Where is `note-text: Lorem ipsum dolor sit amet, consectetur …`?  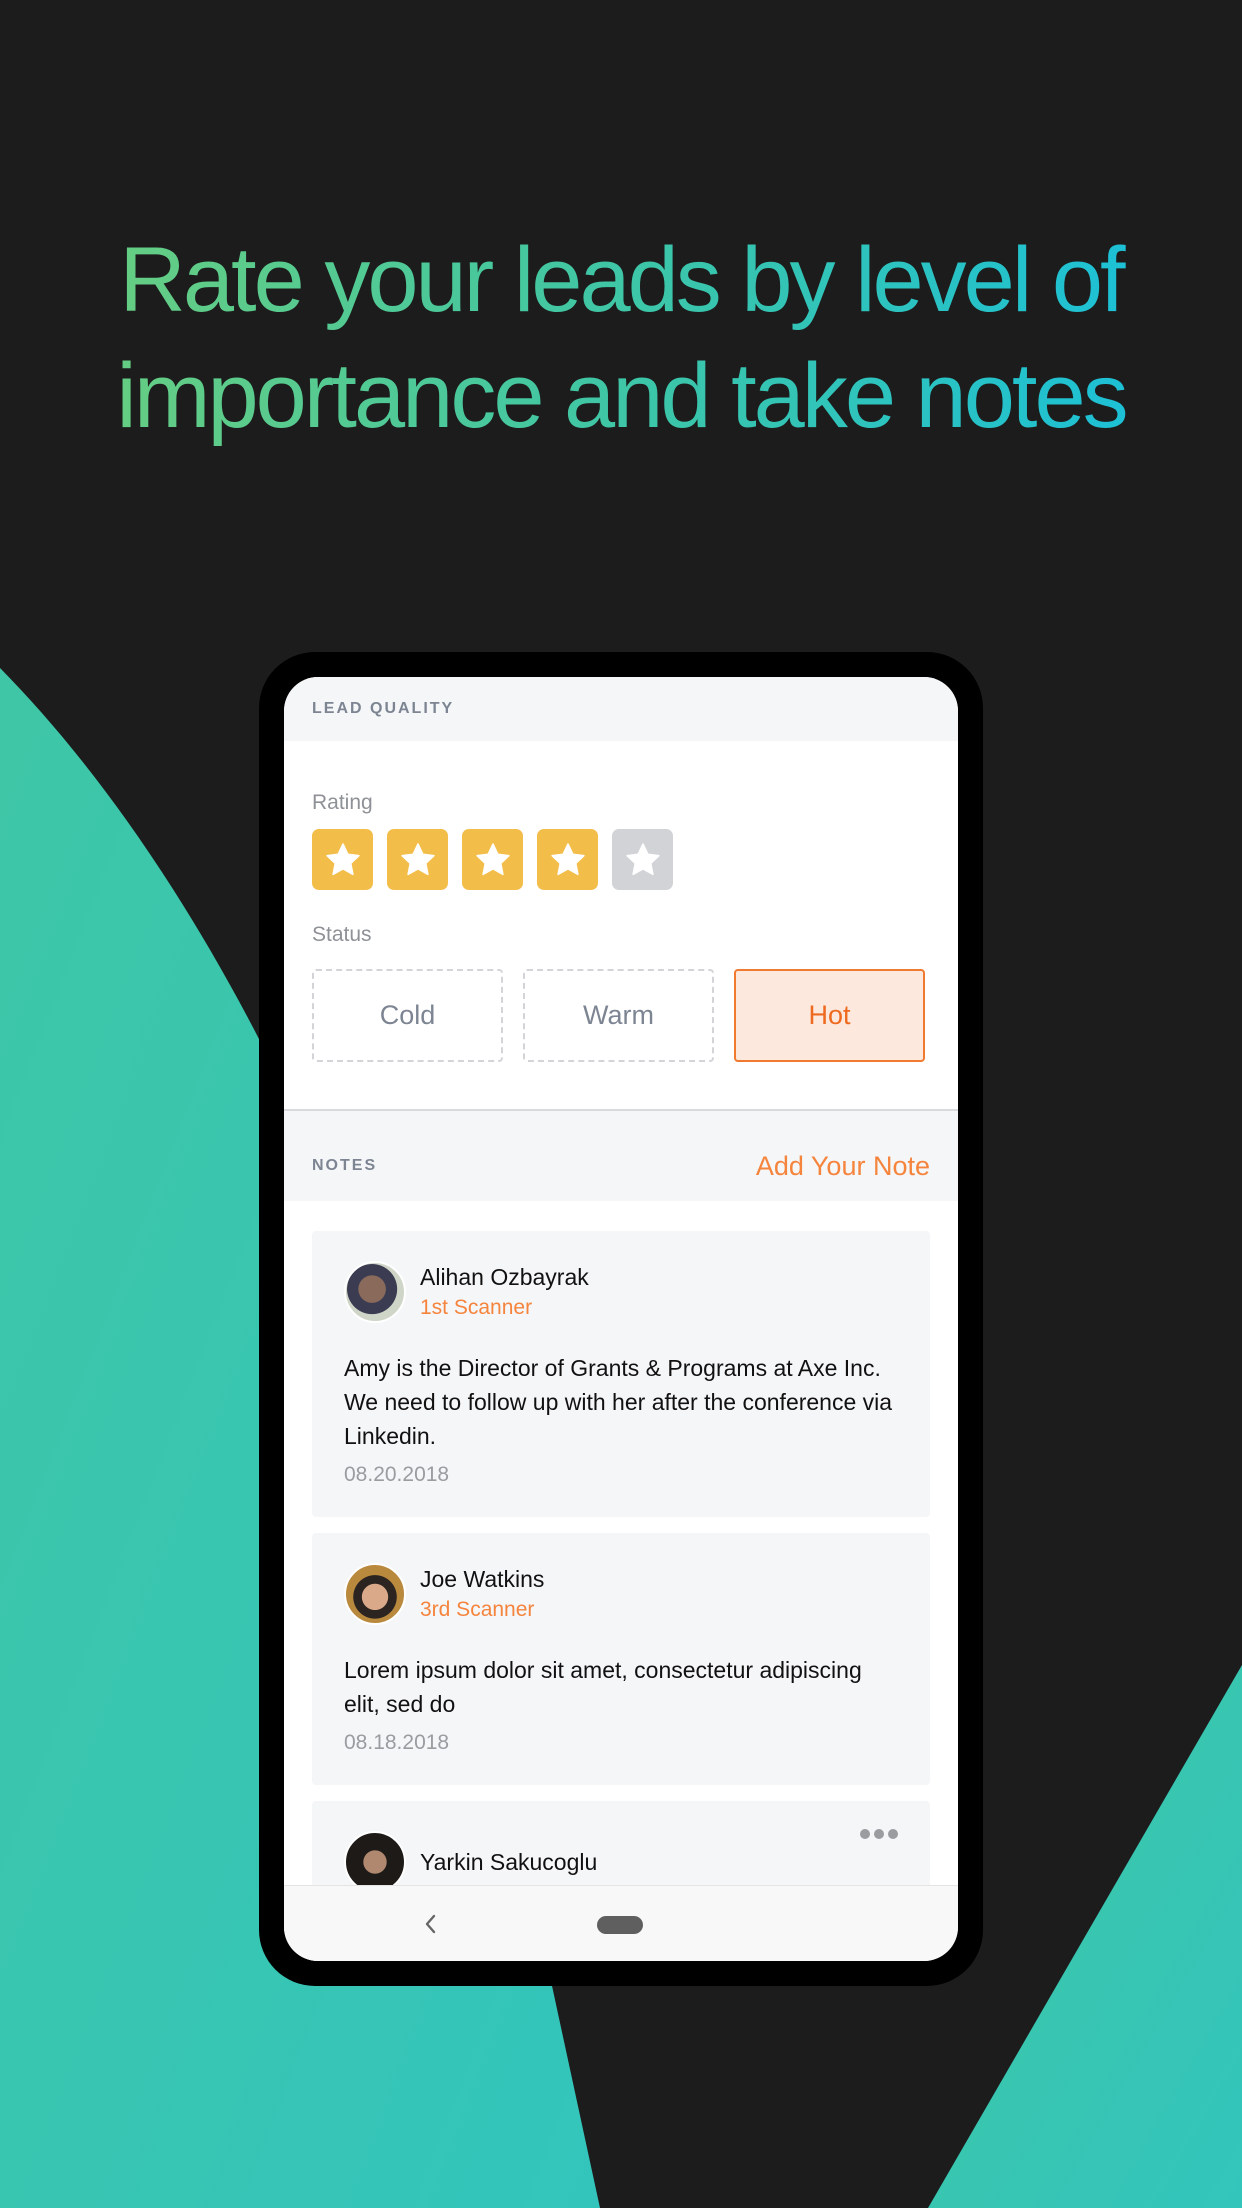 note-text: Lorem ipsum dolor sit amet, consectetur … is located at coordinates (603, 1687).